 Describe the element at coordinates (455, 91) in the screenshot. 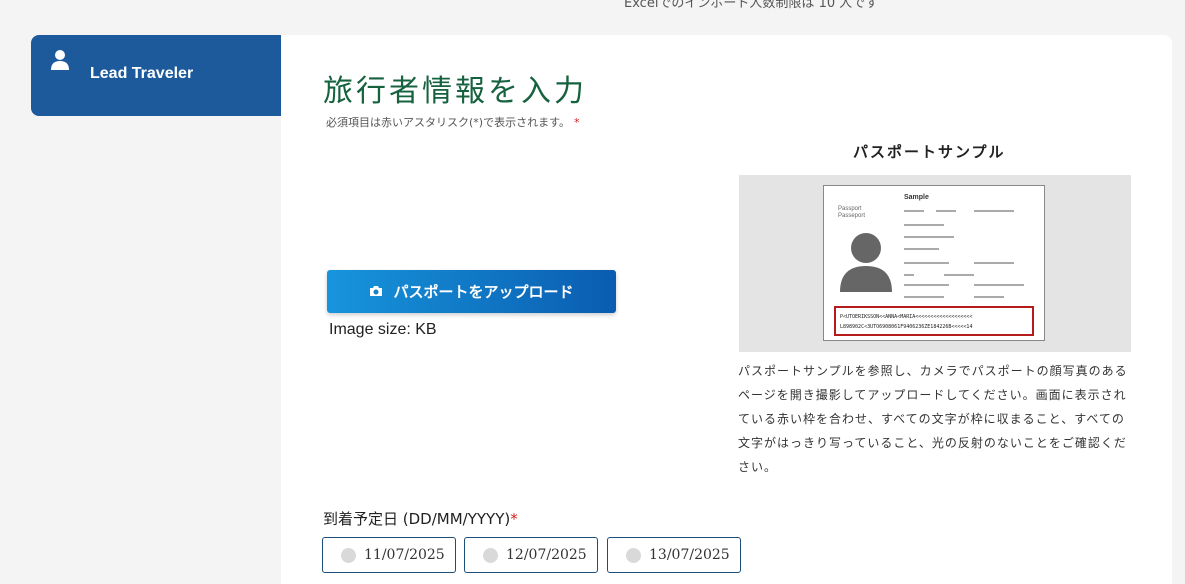

I see `page-title: 旅行者情報を入力` at that location.